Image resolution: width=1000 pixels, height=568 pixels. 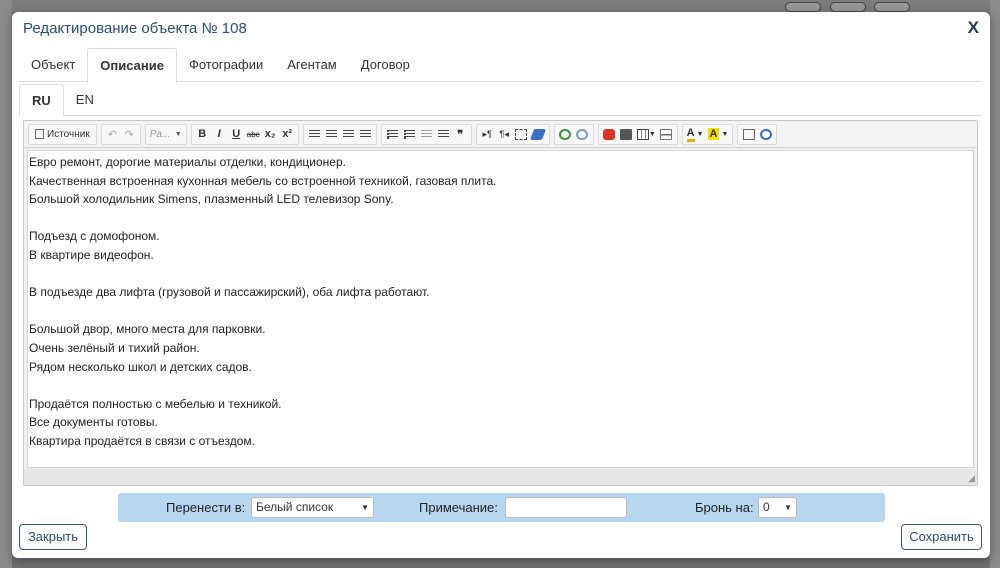 I want to click on resize-handle-icon: ◢, so click(x=971, y=478).